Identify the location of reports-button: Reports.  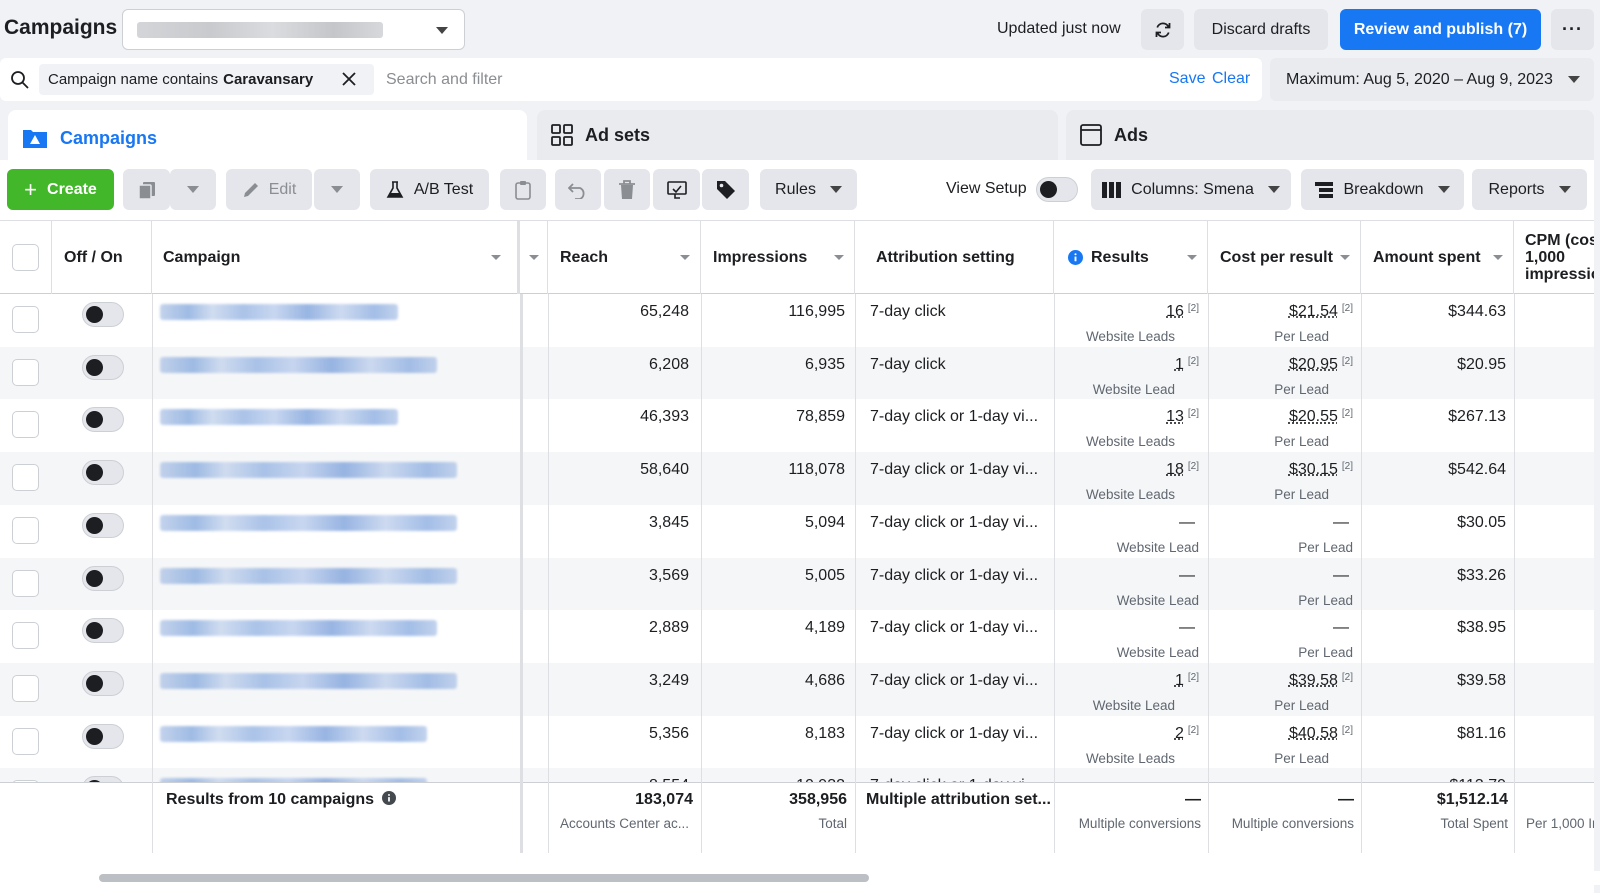
(1529, 189).